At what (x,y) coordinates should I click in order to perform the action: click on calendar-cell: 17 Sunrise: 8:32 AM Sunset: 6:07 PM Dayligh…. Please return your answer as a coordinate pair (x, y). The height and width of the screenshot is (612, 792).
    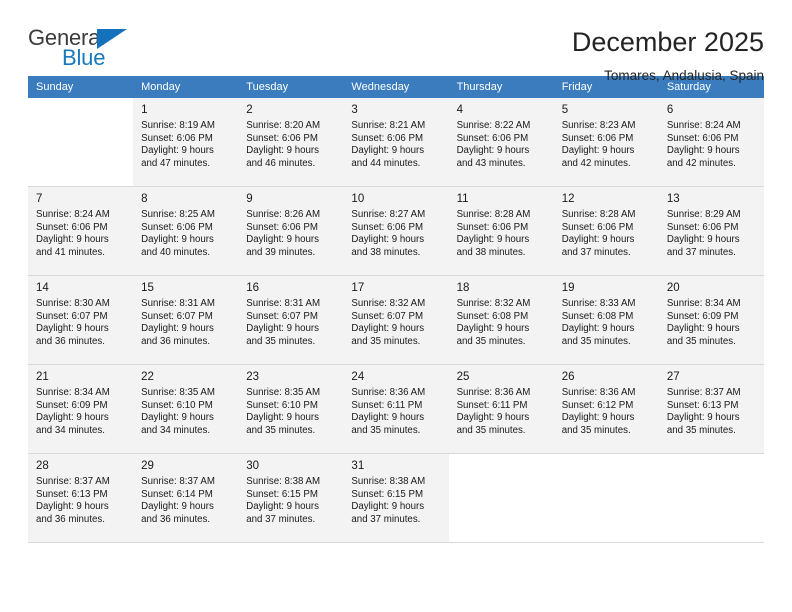
    Looking at the image, I should click on (396, 320).